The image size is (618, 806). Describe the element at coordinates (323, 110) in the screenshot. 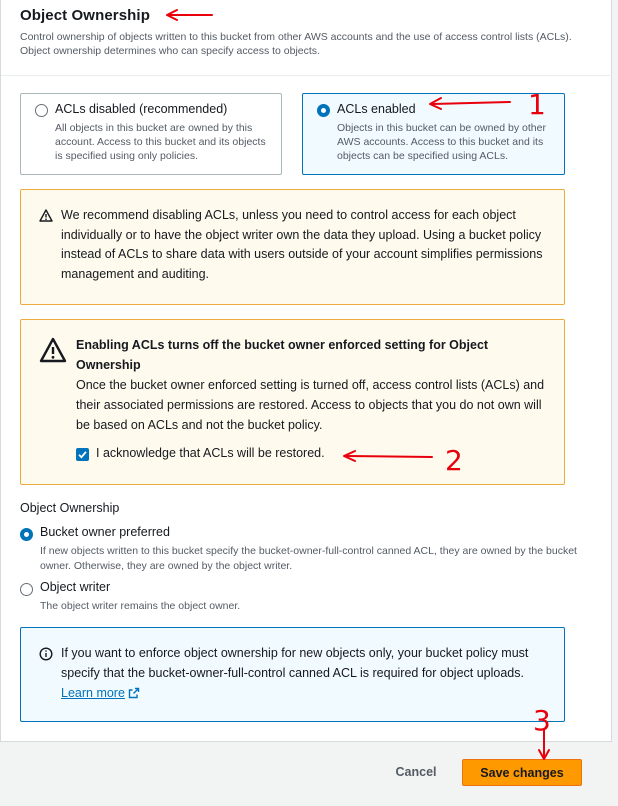

I see `acls-enabled-radio` at that location.